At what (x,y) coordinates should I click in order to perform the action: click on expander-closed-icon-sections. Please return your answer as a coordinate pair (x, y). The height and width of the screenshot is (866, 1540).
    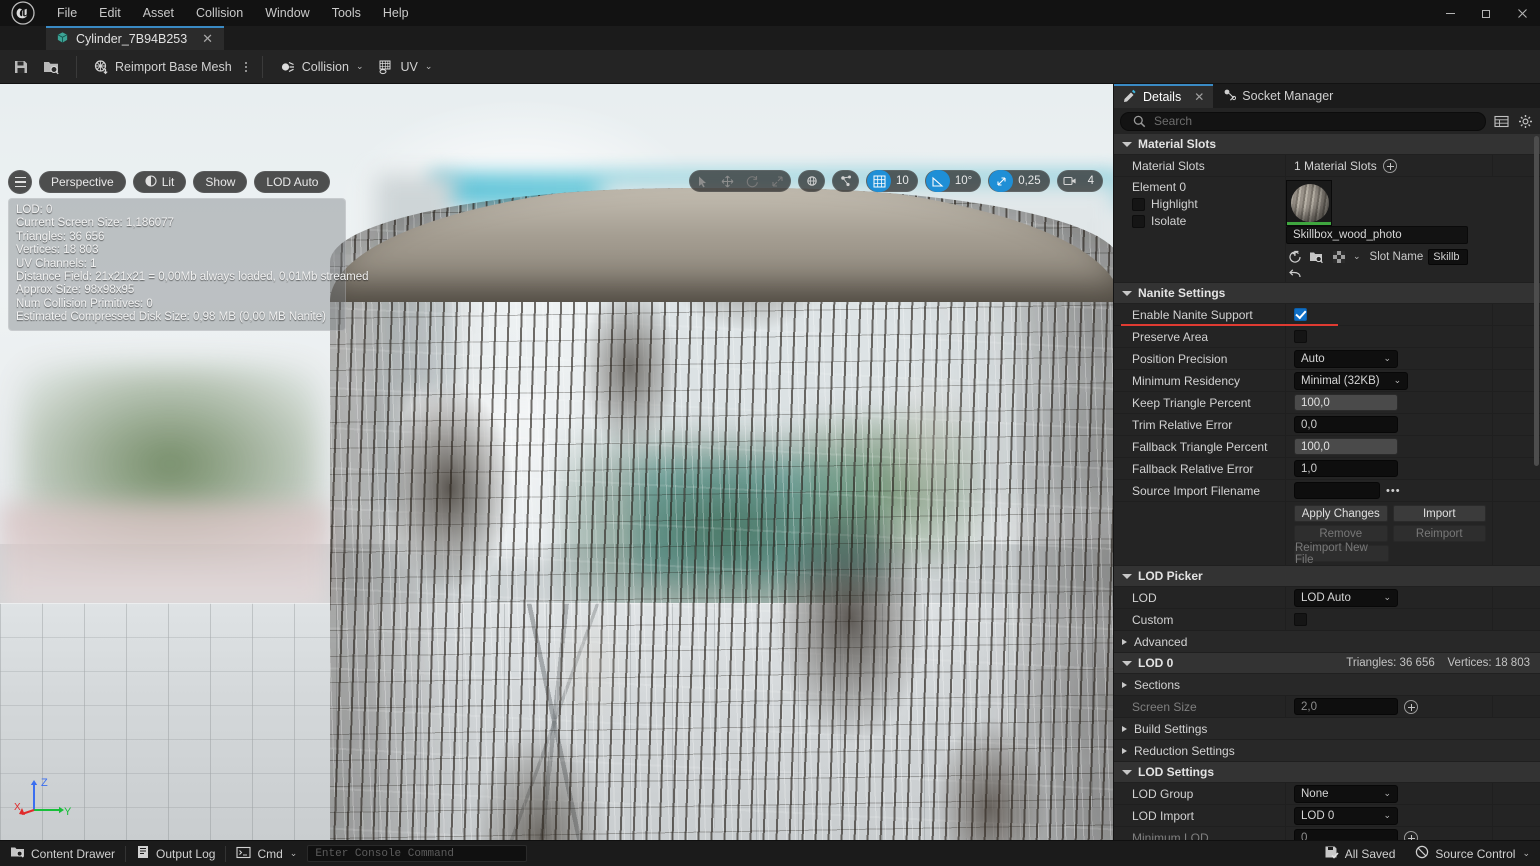
    Looking at the image, I should click on (1124, 684).